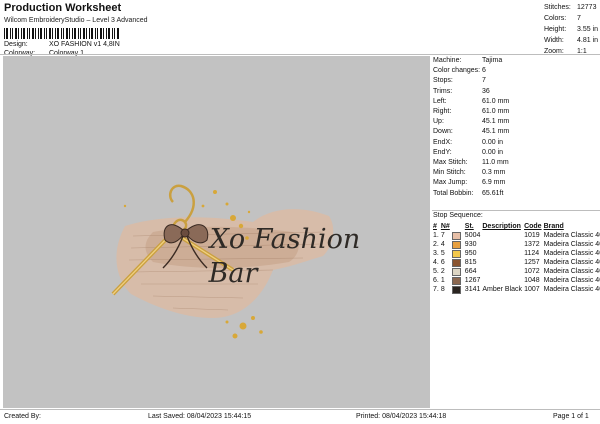  Describe the element at coordinates (554, 40) in the screenshot. I see `width-label: Width:` at that location.